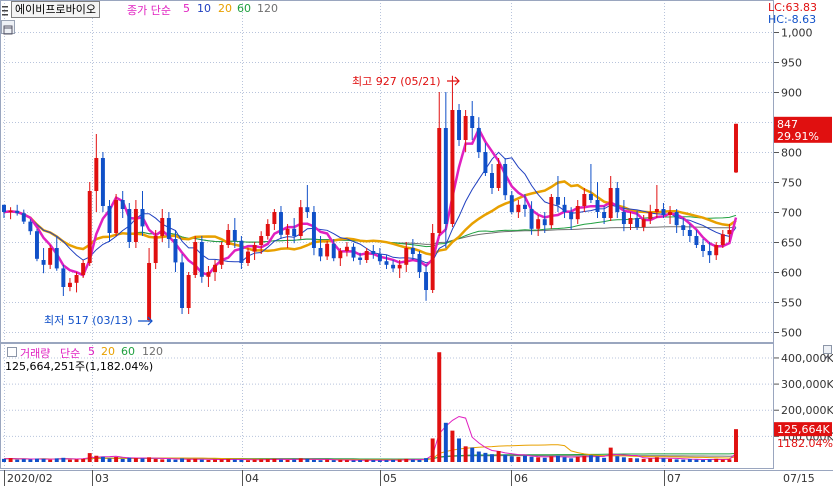 This screenshot has width=833, height=490. What do you see at coordinates (674, 478) in the screenshot?
I see `date-tick-label: 07` at bounding box center [674, 478].